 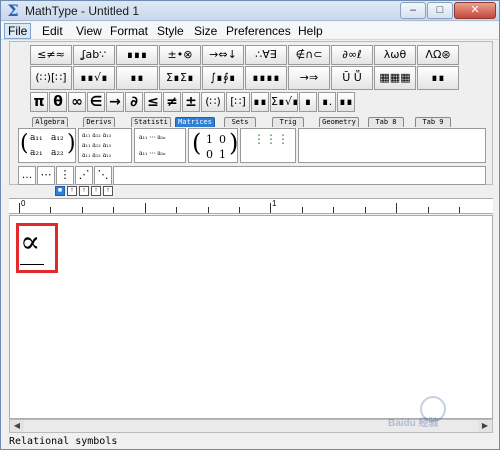 What do you see at coordinates (84, 175) in the screenshot?
I see `diagonal-ellipsis-up-button: ⋰` at bounding box center [84, 175].